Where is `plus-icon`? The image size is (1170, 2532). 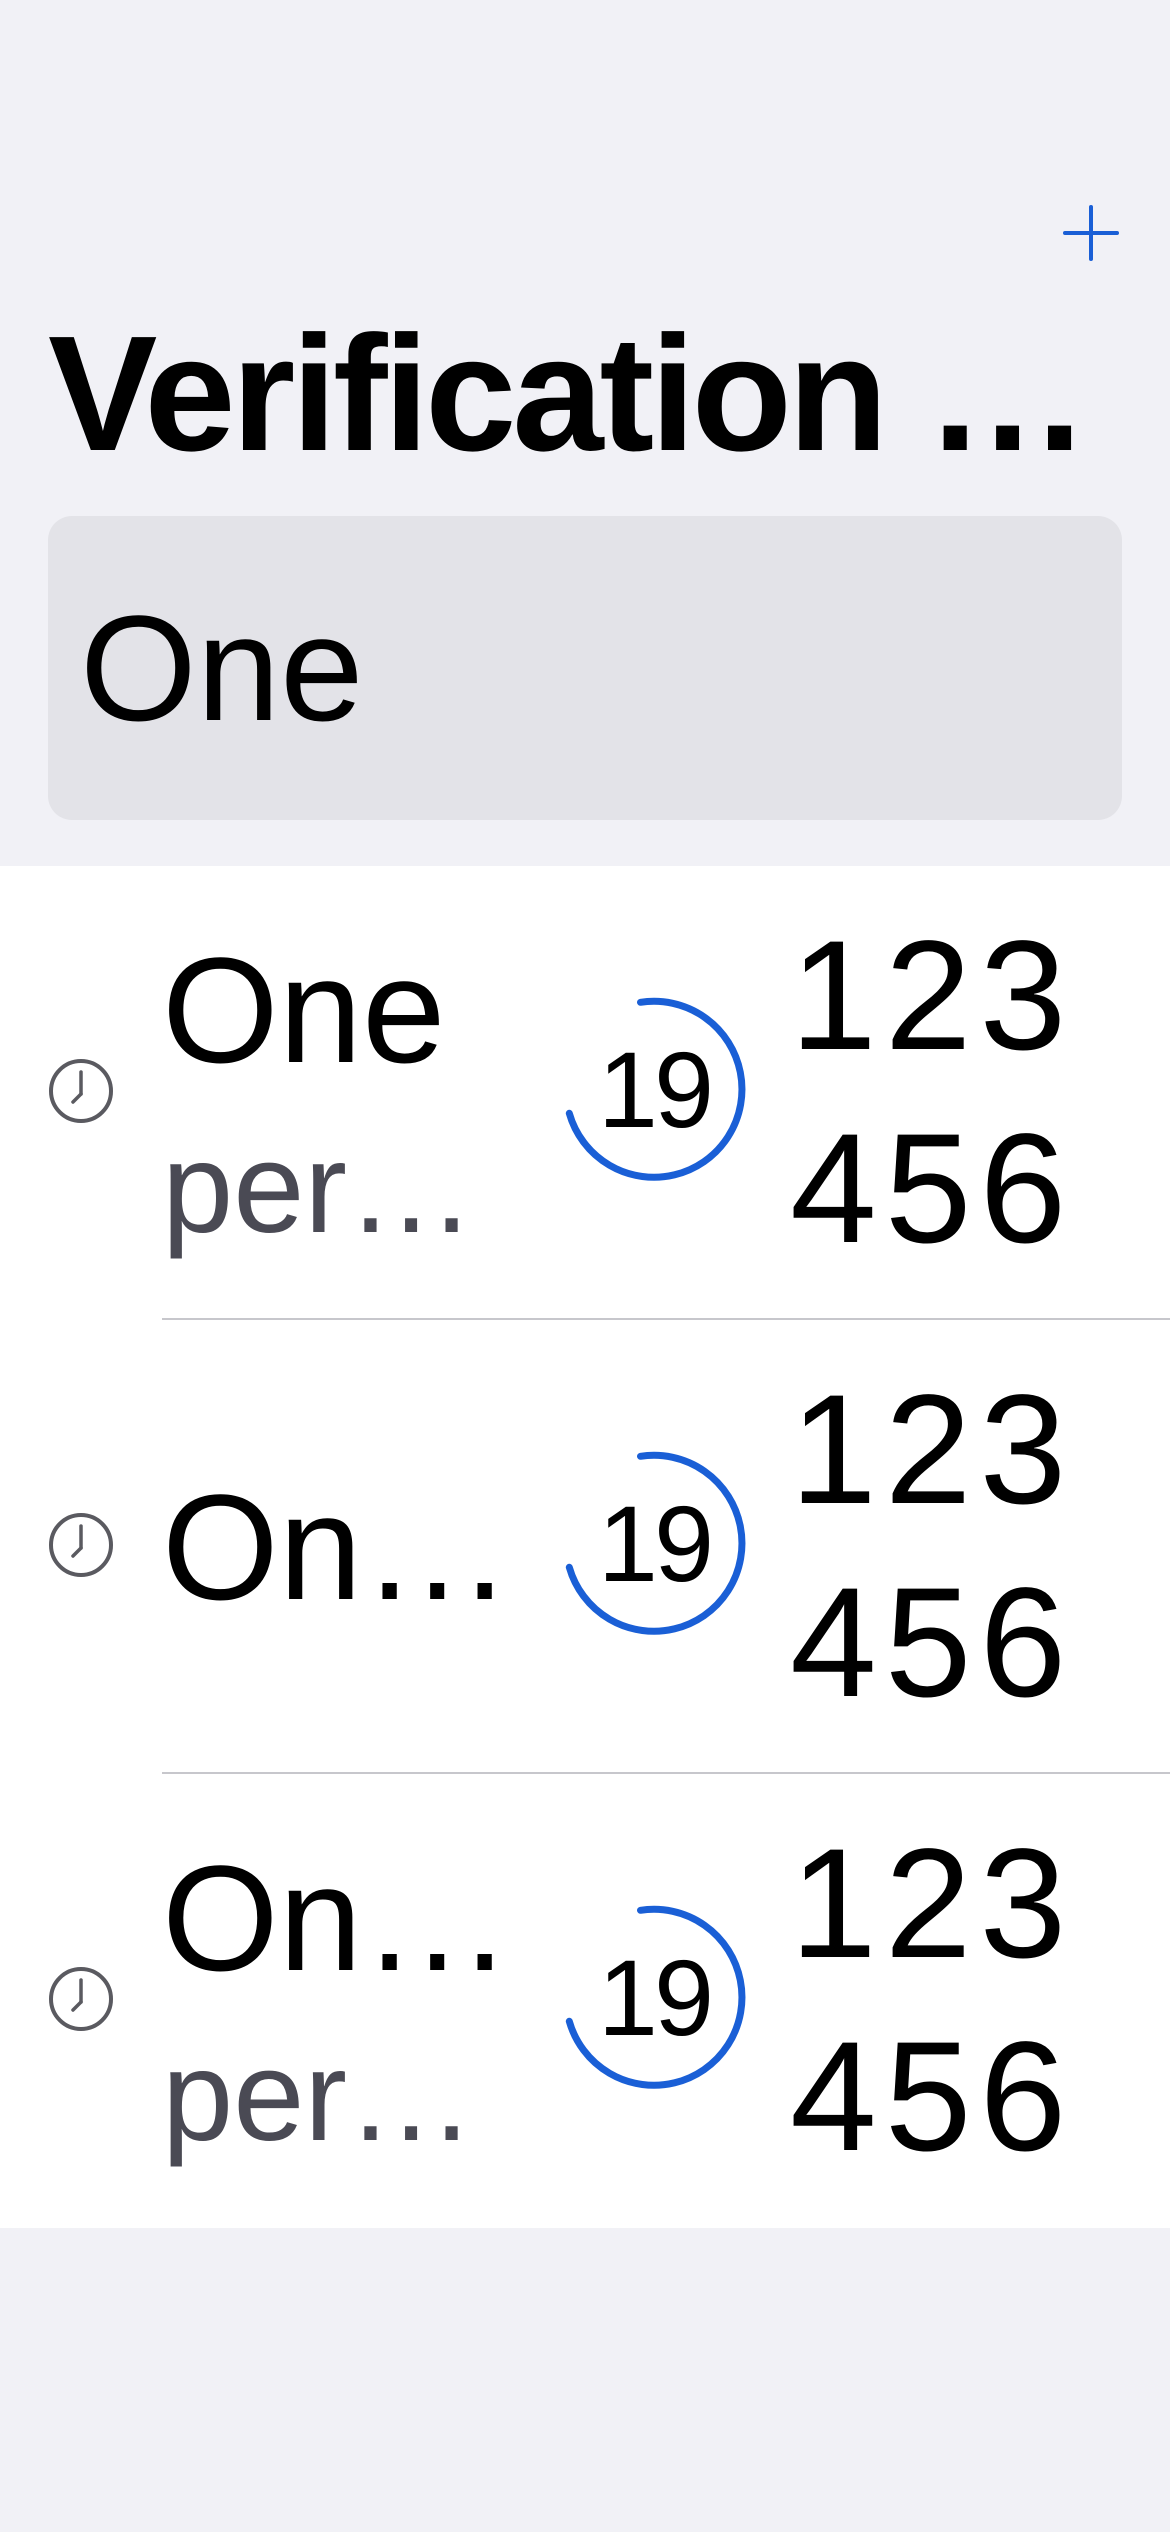
plus-icon is located at coordinates (1091, 233).